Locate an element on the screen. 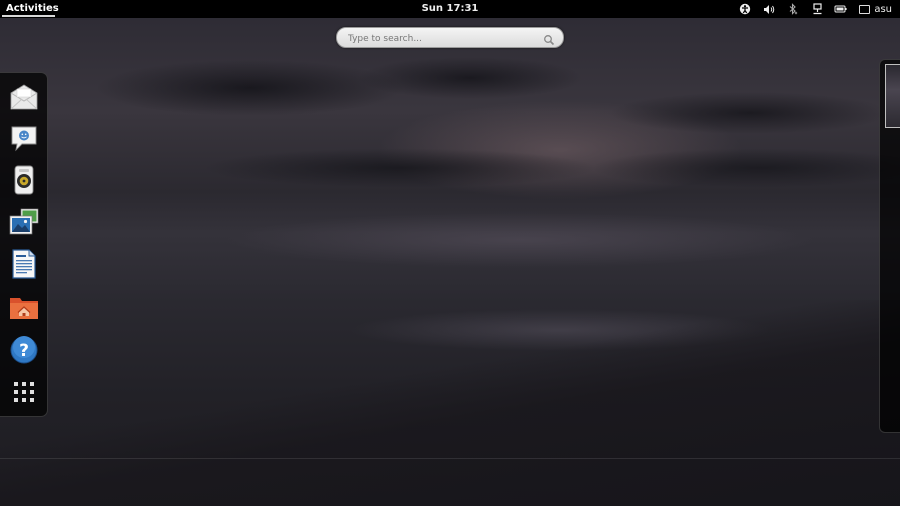 The width and height of the screenshot is (900, 506). help-app-icon: ? is located at coordinates (24, 350).